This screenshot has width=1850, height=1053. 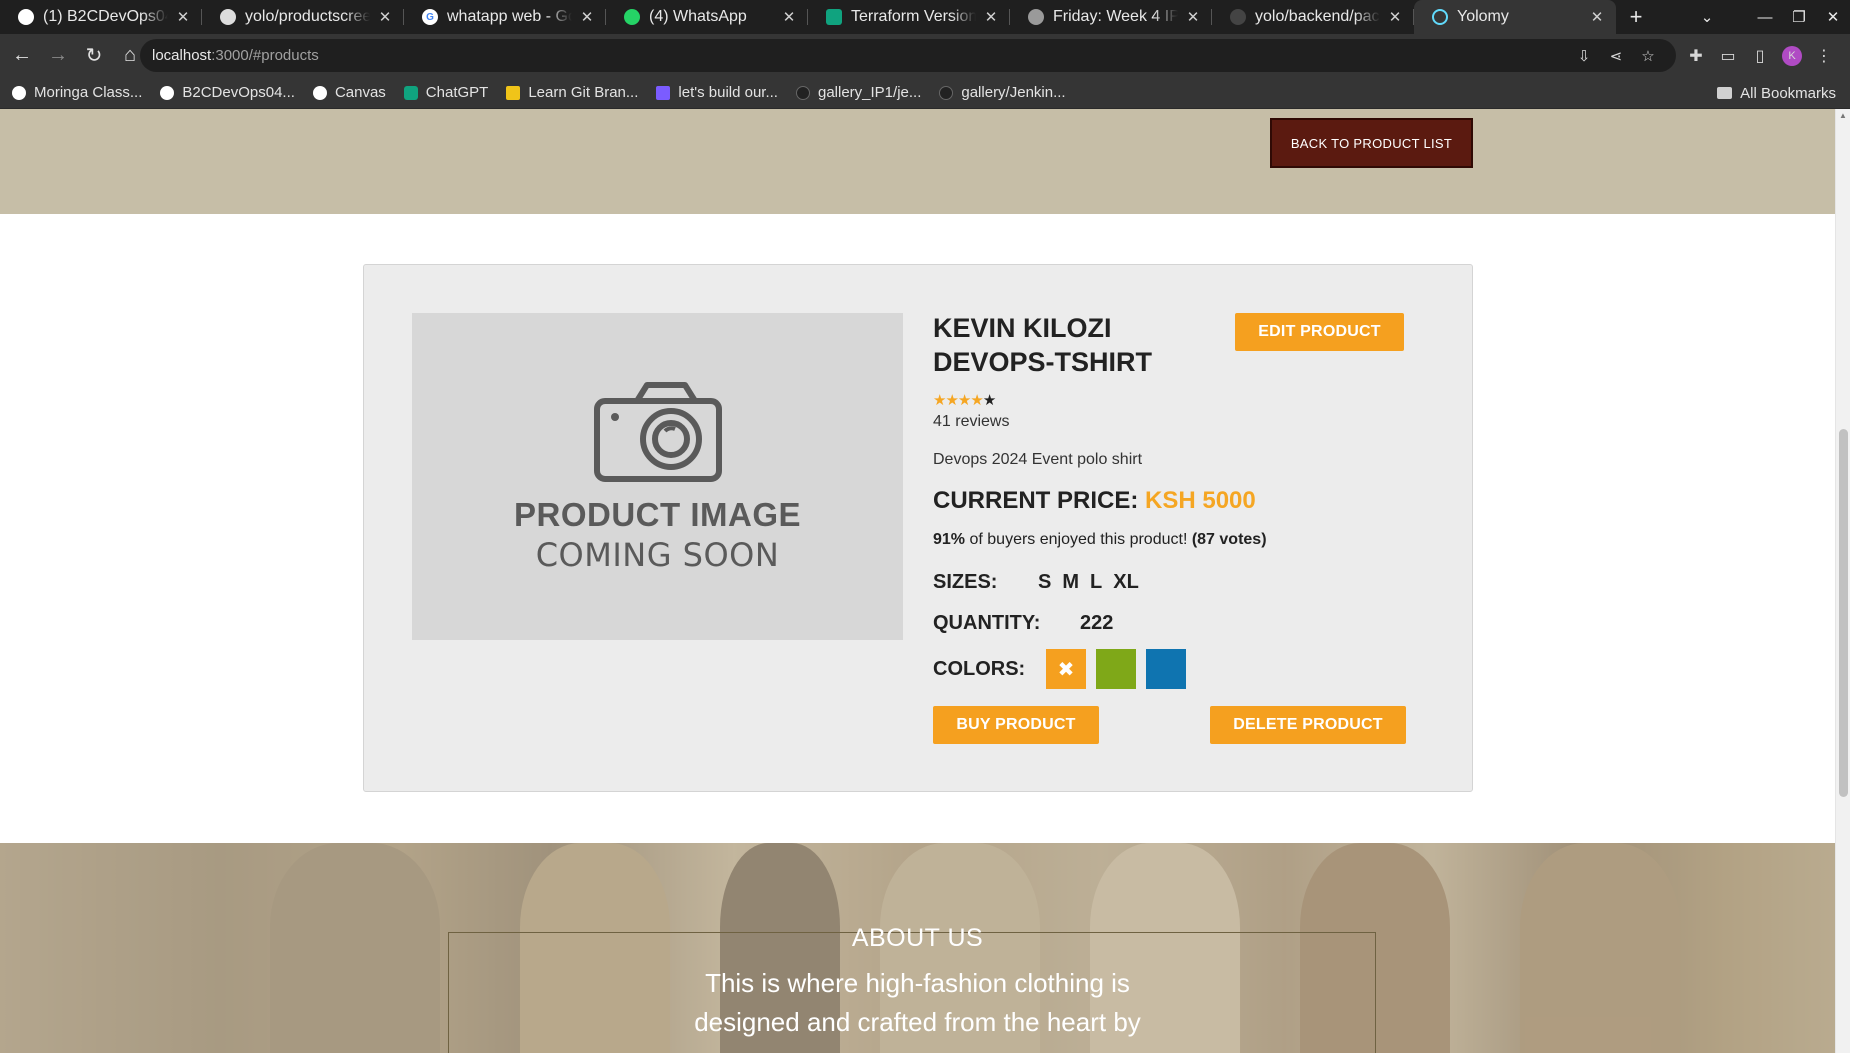 What do you see at coordinates (1070, 582) in the screenshot?
I see `size-option: M` at bounding box center [1070, 582].